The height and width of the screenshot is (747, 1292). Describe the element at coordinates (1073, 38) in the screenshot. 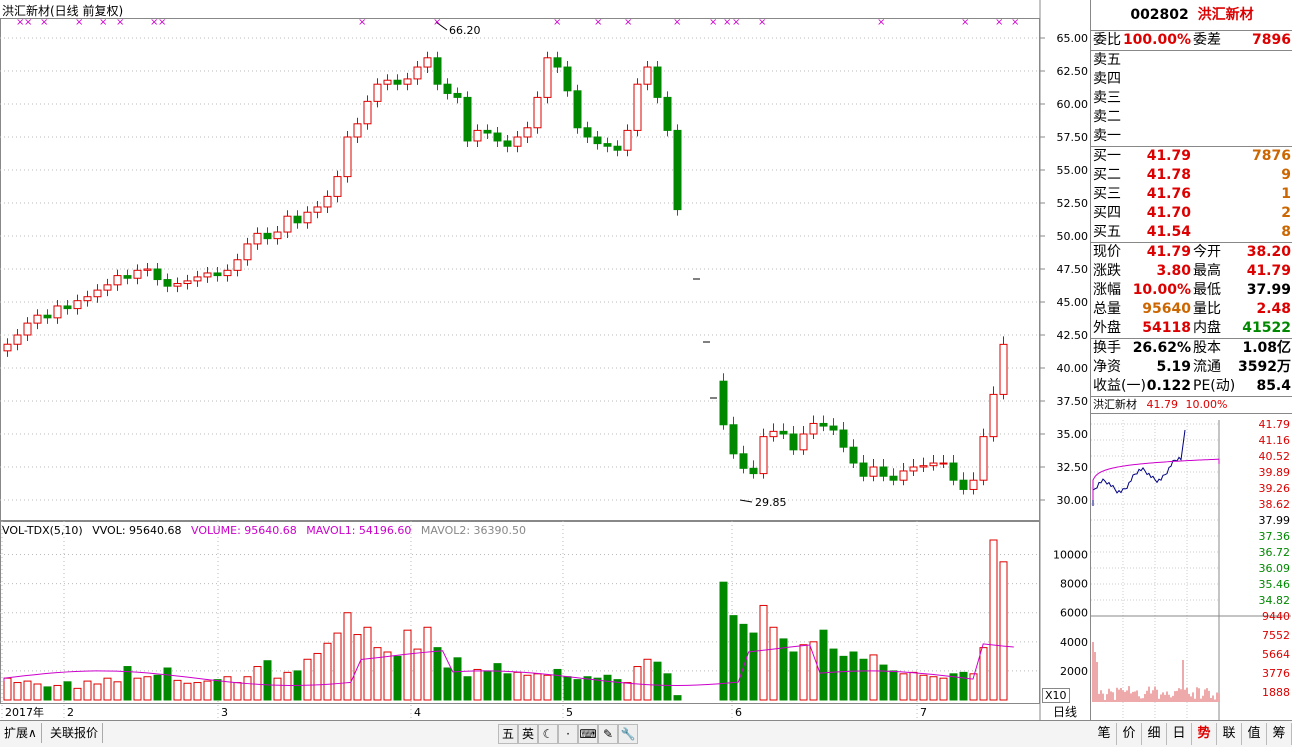

I see `price-tick: 65.00` at that location.